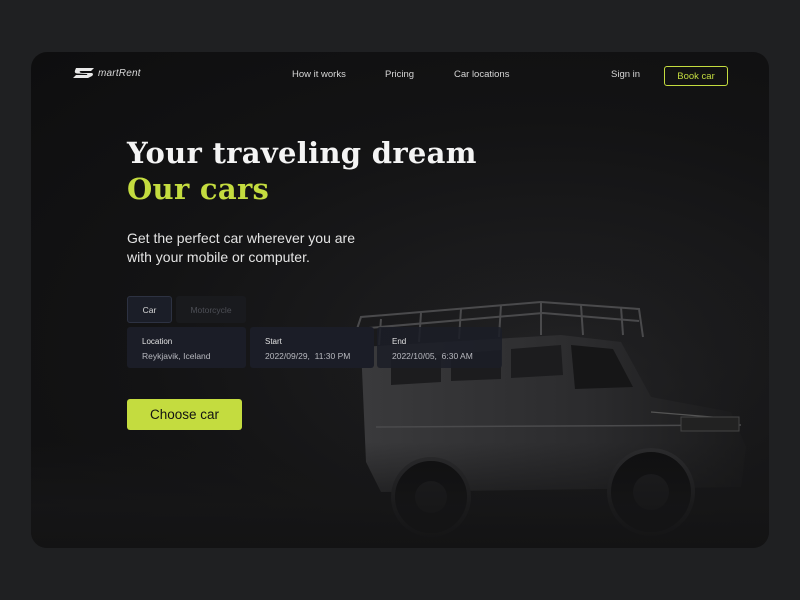 The height and width of the screenshot is (600, 800). I want to click on brand-logo: martRent, so click(106, 73).